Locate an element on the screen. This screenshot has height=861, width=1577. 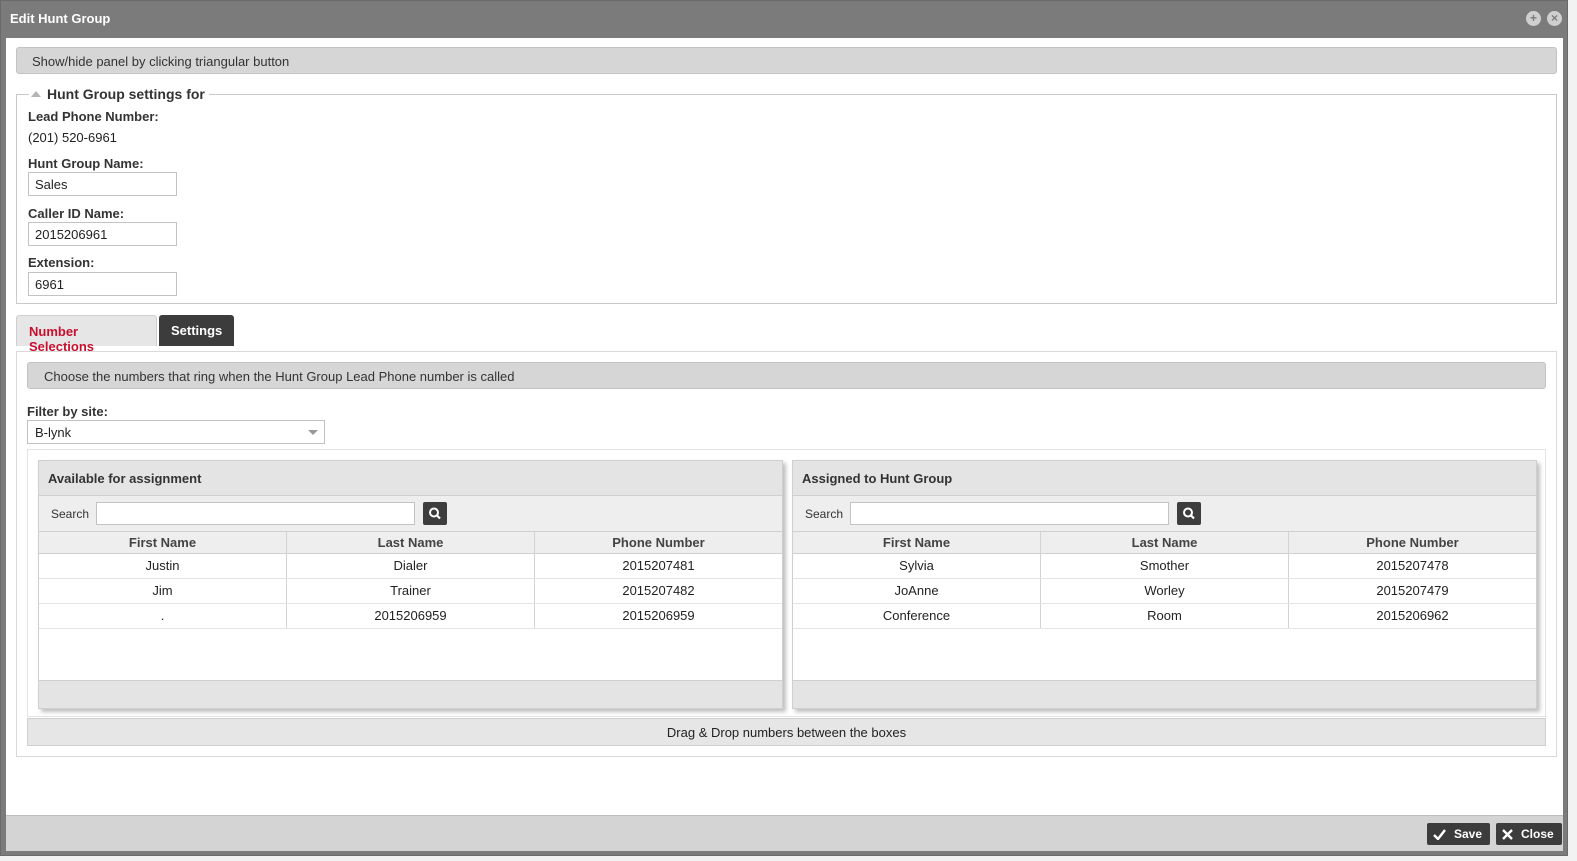
table-row: Jim Trainer 2015207482 is located at coordinates (410, 591).